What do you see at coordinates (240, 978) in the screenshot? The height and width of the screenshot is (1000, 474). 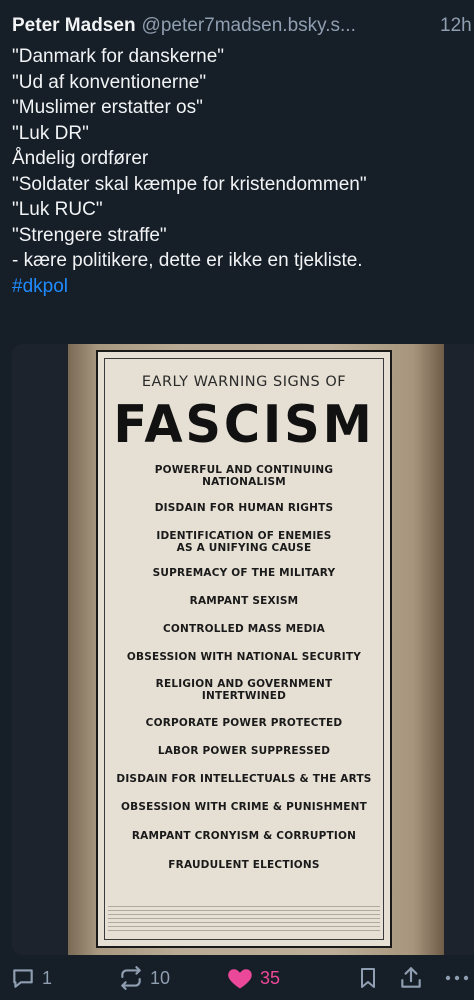 I see `heart-icon` at bounding box center [240, 978].